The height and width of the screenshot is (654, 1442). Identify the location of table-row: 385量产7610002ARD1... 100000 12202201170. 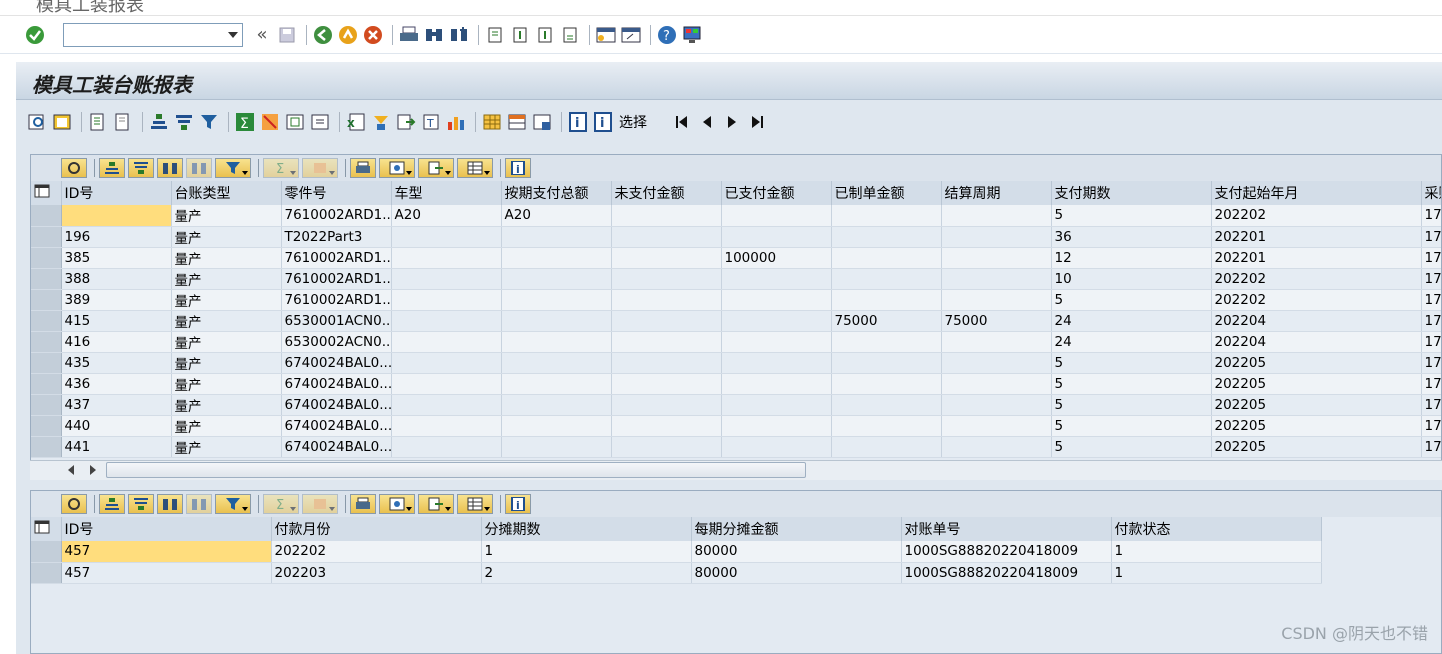
(736, 258).